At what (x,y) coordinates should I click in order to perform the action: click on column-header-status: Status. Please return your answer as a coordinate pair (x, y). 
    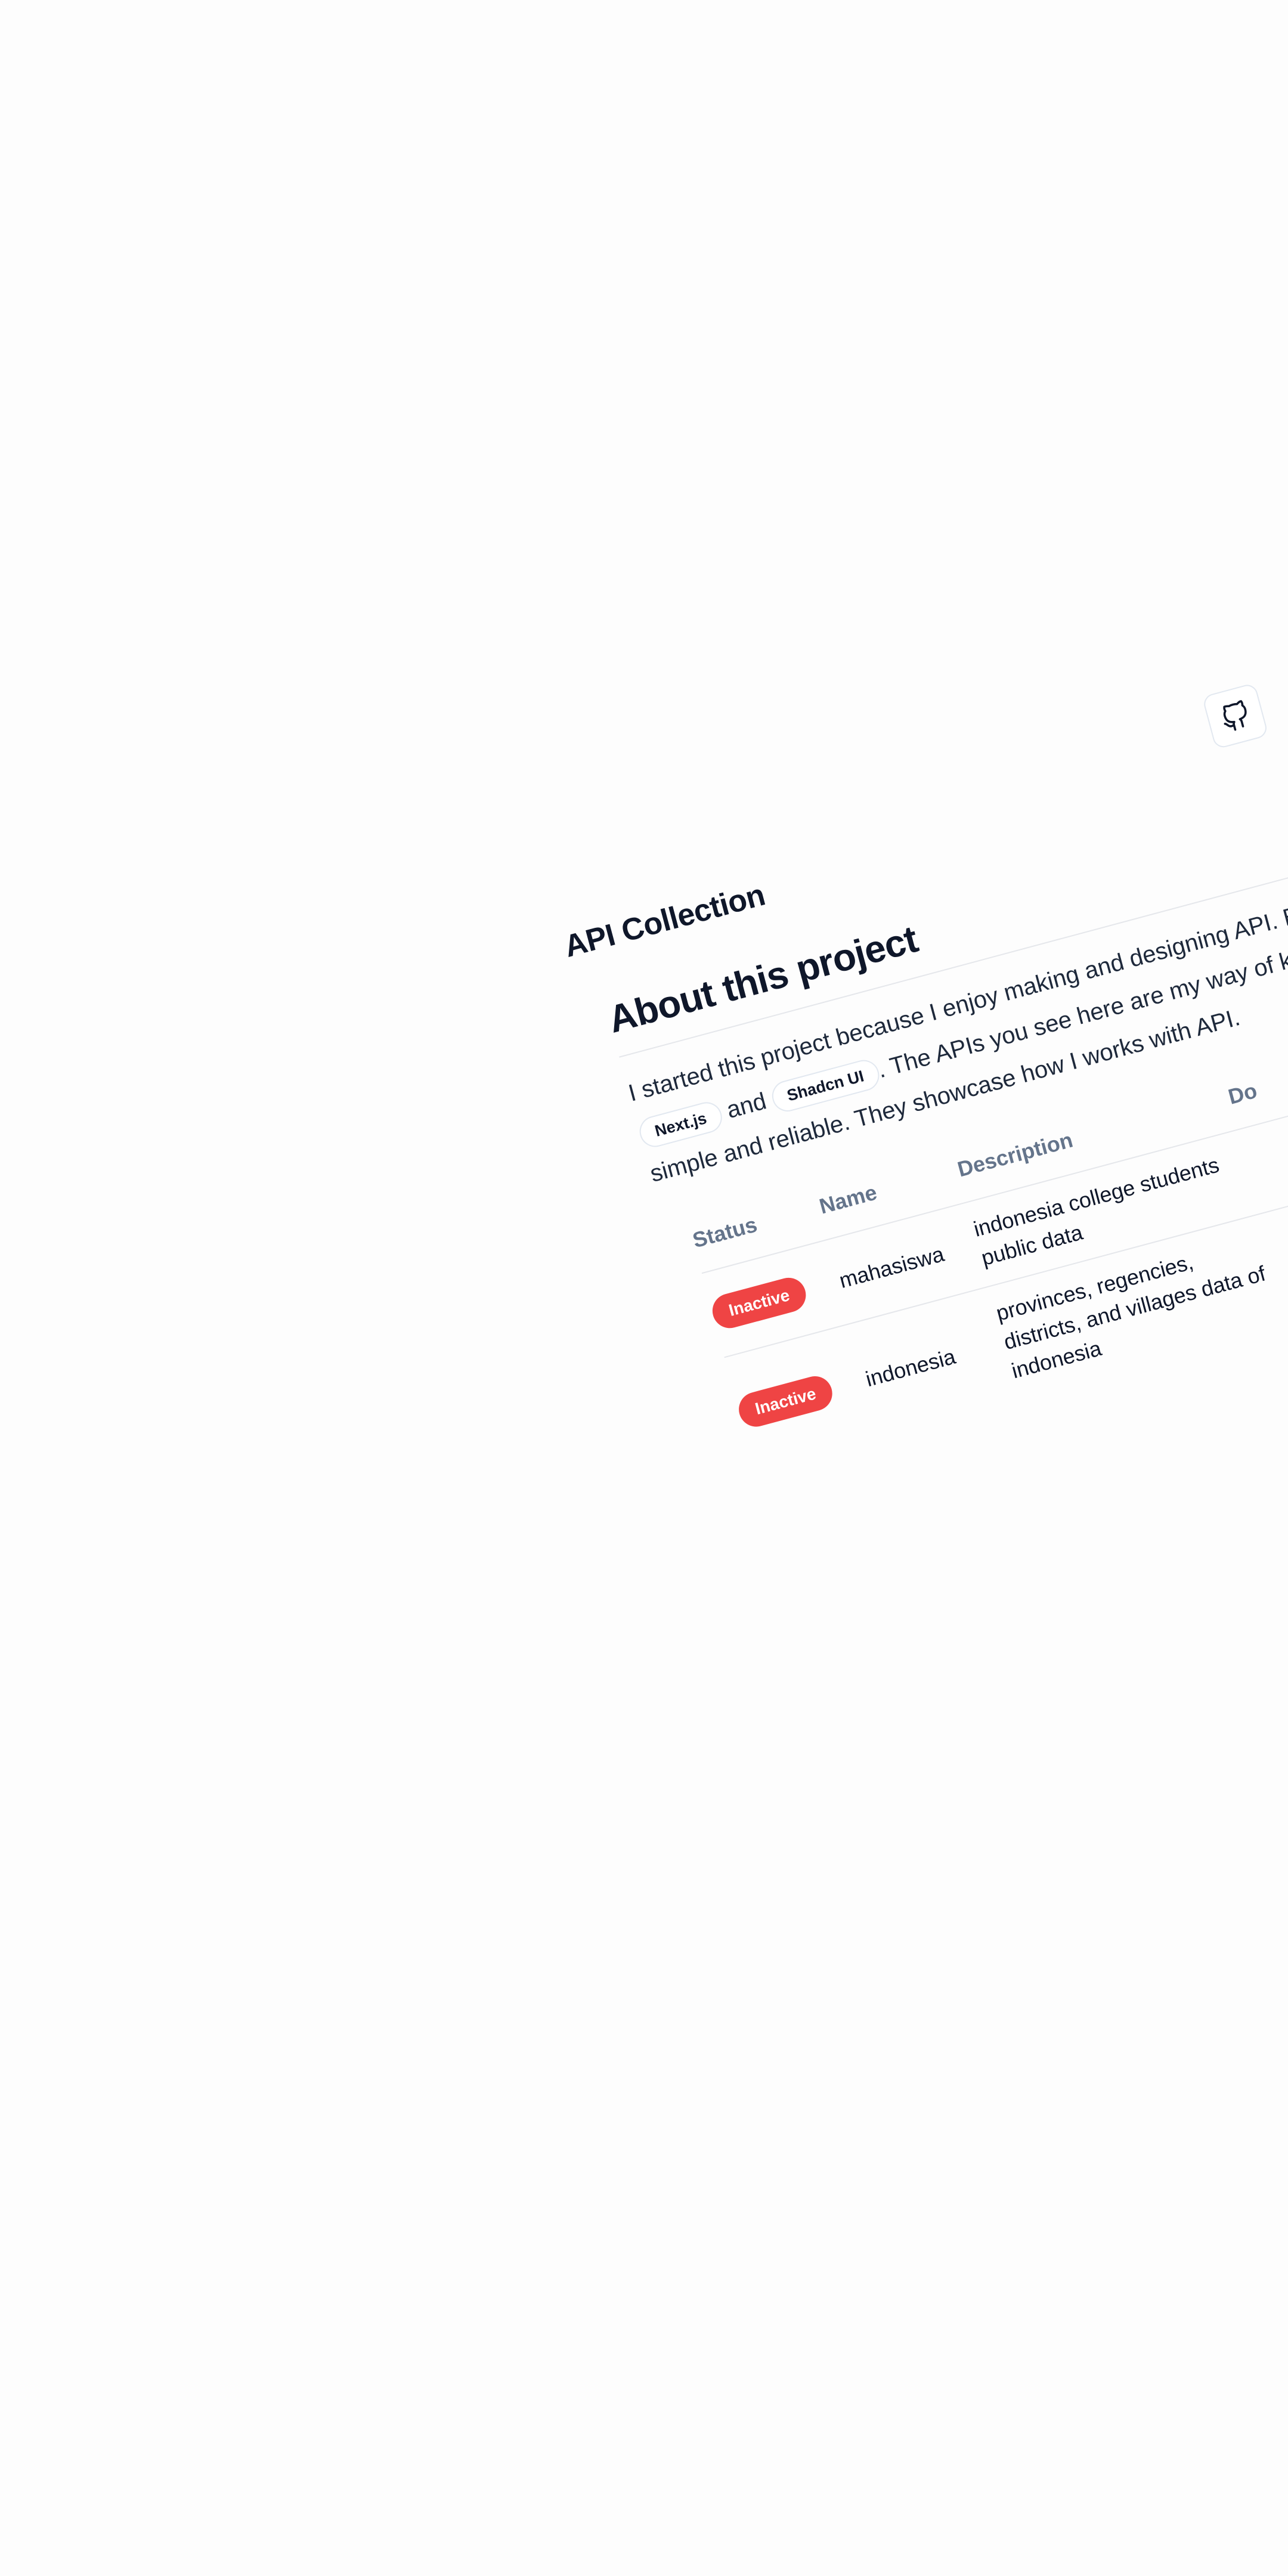
    Looking at the image, I should click on (725, 1232).